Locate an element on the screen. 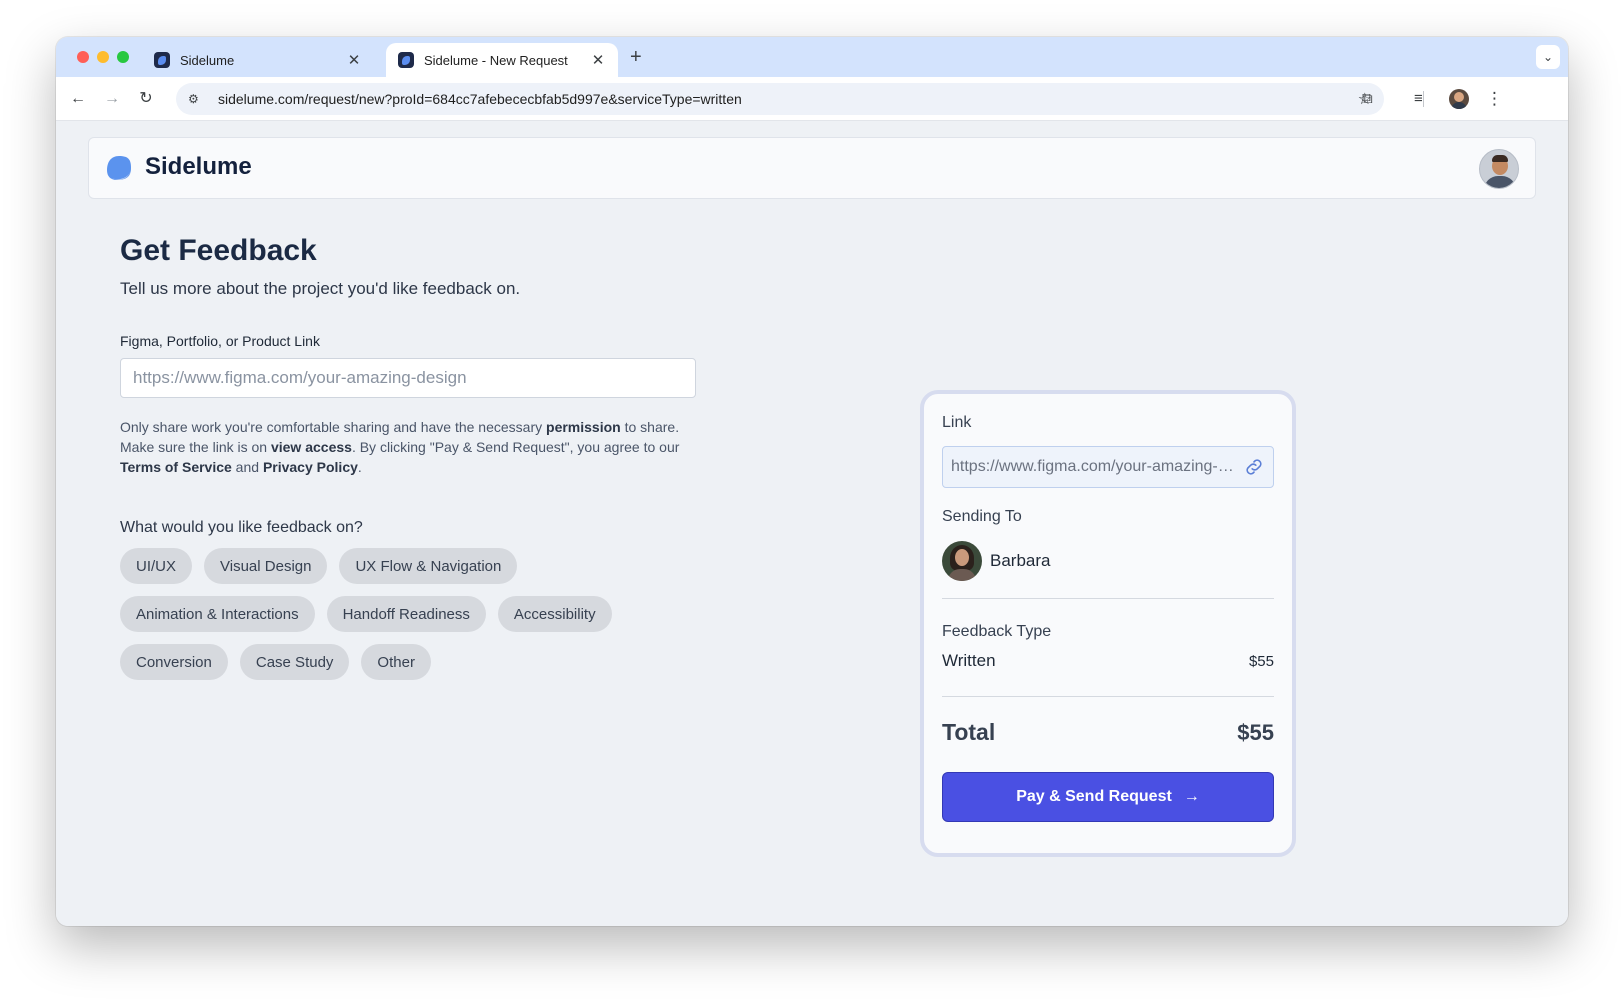 This screenshot has width=1624, height=999. tab-search-button: ⌄ is located at coordinates (1548, 57).